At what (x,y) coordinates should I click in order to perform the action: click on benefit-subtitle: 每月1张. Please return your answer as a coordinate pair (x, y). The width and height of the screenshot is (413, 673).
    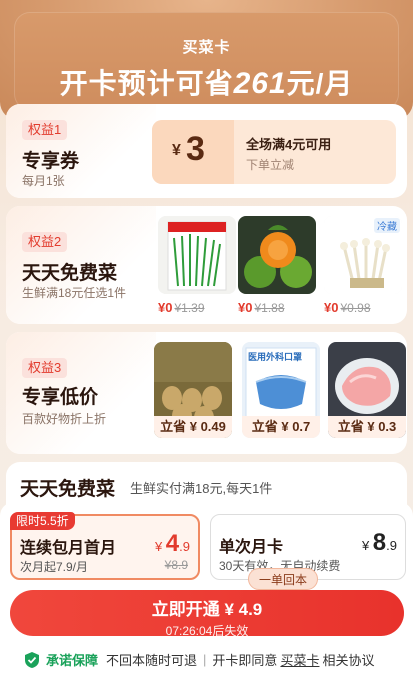
    Looking at the image, I should click on (43, 181).